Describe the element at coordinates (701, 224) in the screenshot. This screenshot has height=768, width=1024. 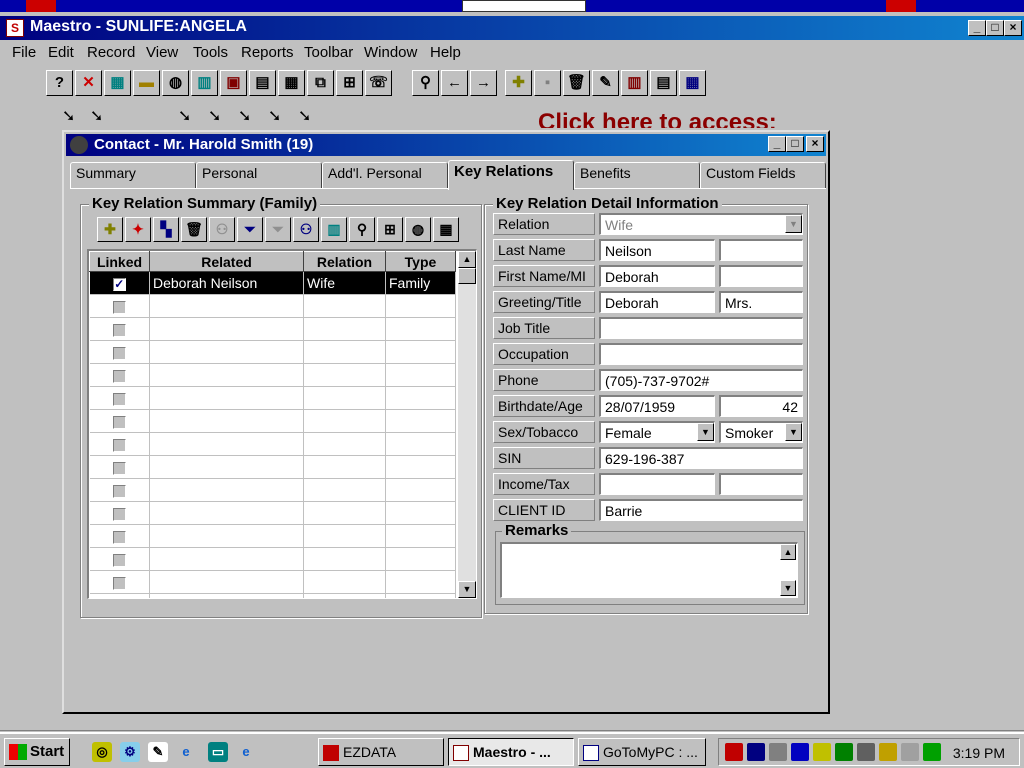
I see `relation-select: Wife` at that location.